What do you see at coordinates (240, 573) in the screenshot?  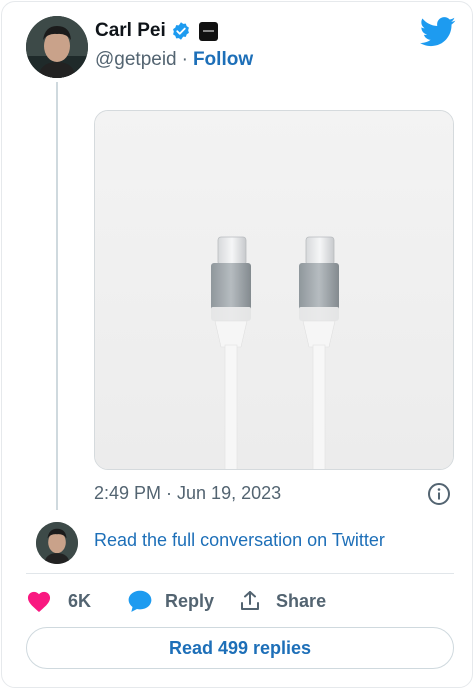 I see `divider` at bounding box center [240, 573].